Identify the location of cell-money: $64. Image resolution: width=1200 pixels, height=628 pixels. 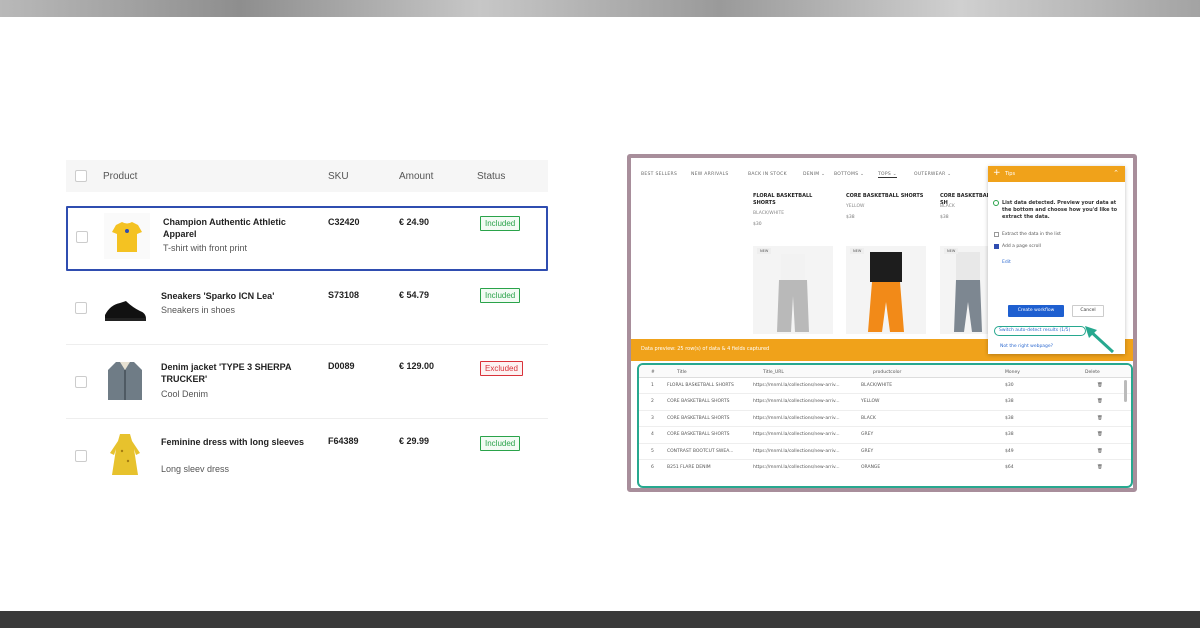
(1009, 467).